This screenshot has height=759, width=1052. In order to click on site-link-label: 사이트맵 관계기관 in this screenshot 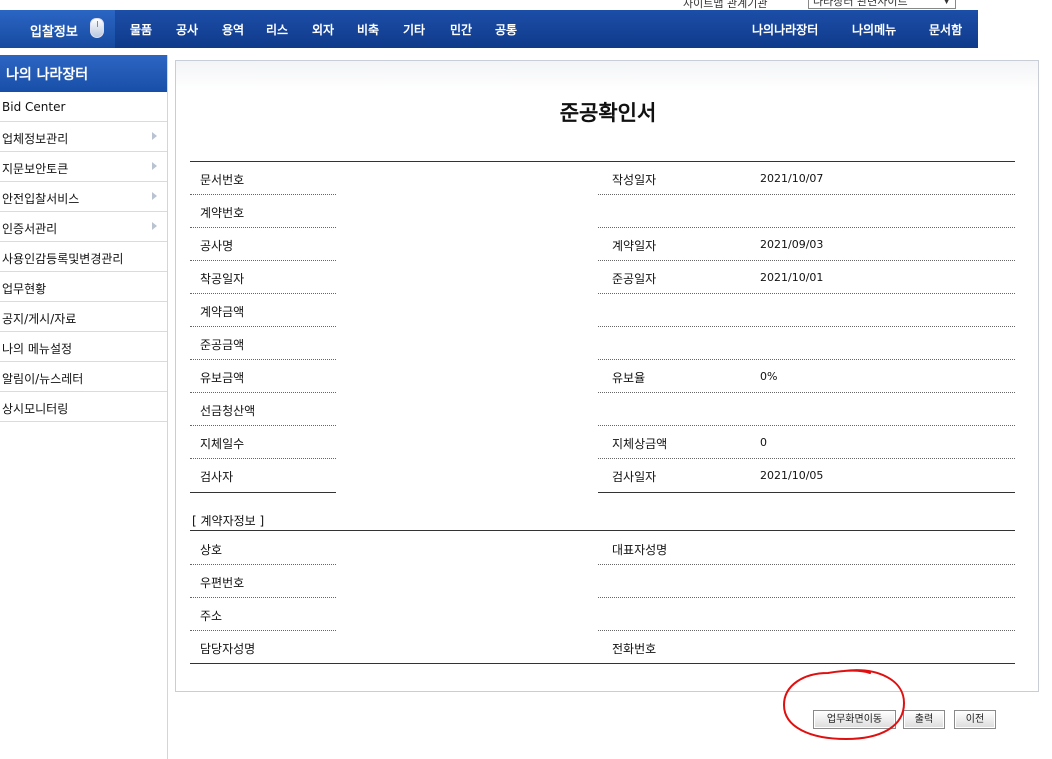, I will do `click(725, 5)`.